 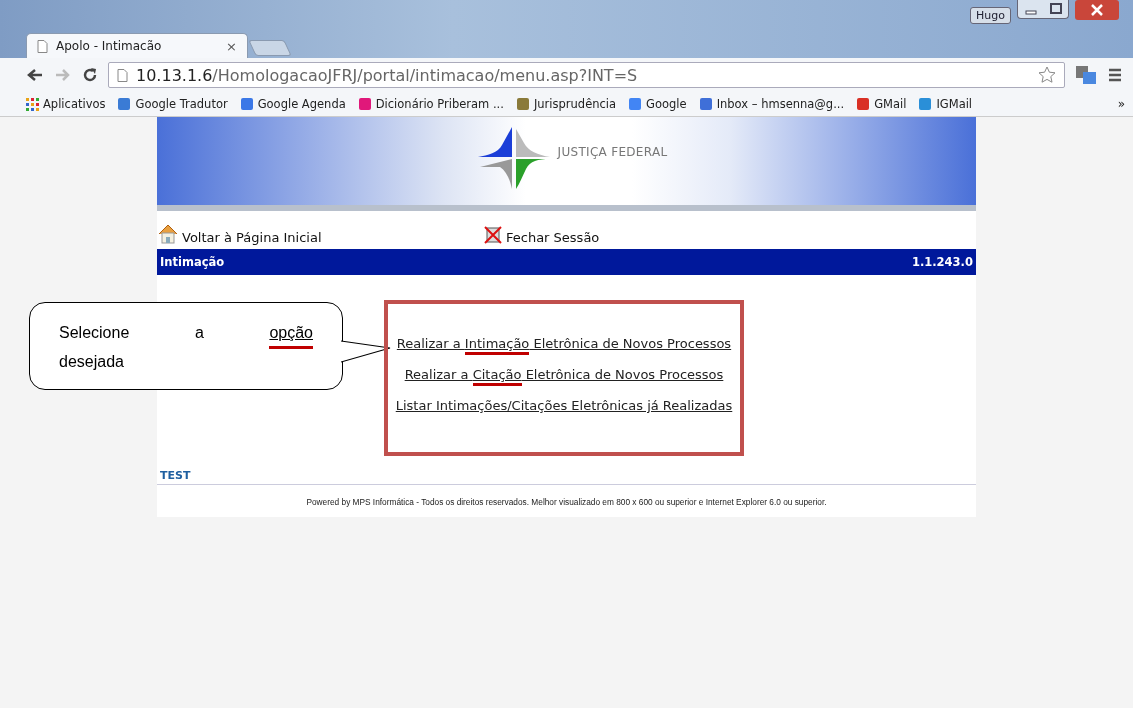 I want to click on section-title: Intimação, so click(x=192, y=262).